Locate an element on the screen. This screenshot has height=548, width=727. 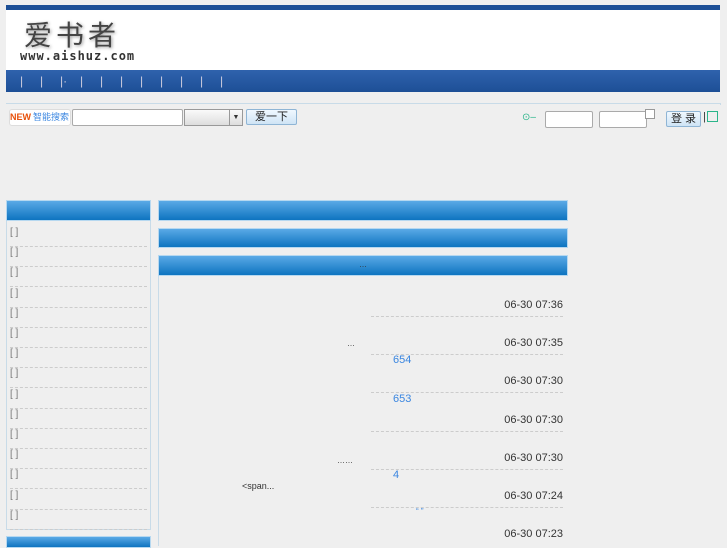
row-timestamp: 06-30 07:35 is located at coordinates (533, 343).